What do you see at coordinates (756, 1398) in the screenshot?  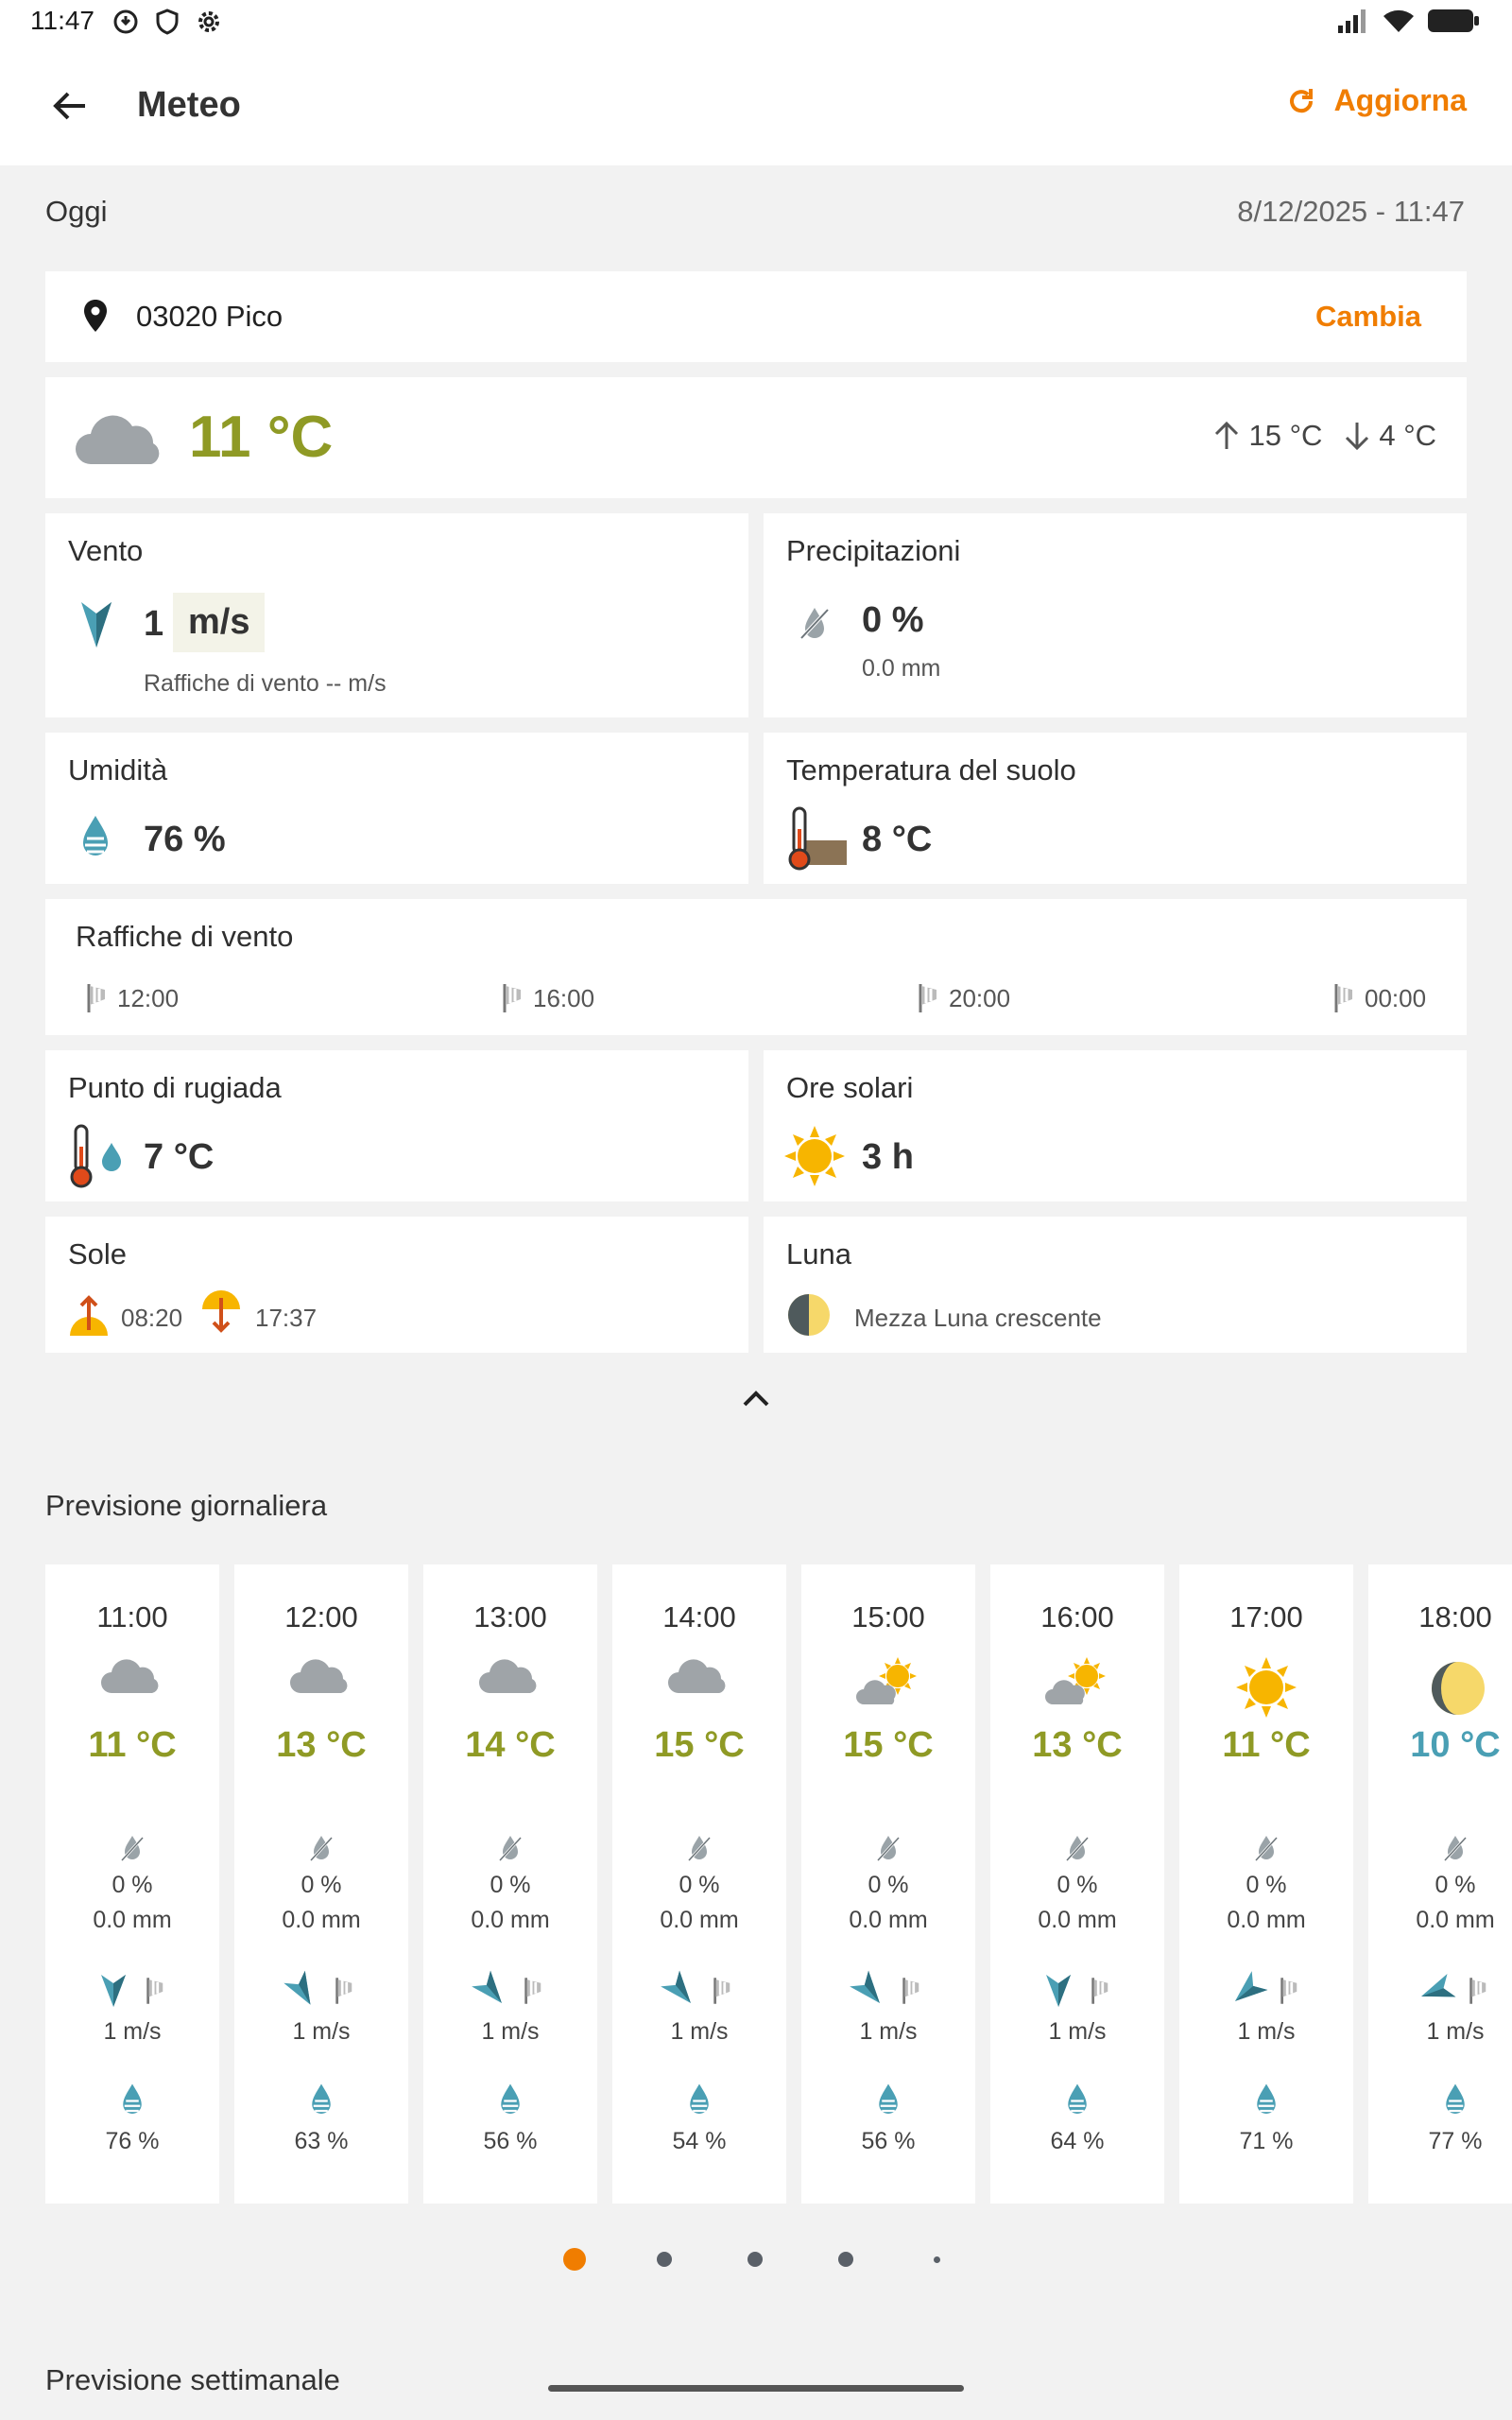 I see `chevron-up-icon` at bounding box center [756, 1398].